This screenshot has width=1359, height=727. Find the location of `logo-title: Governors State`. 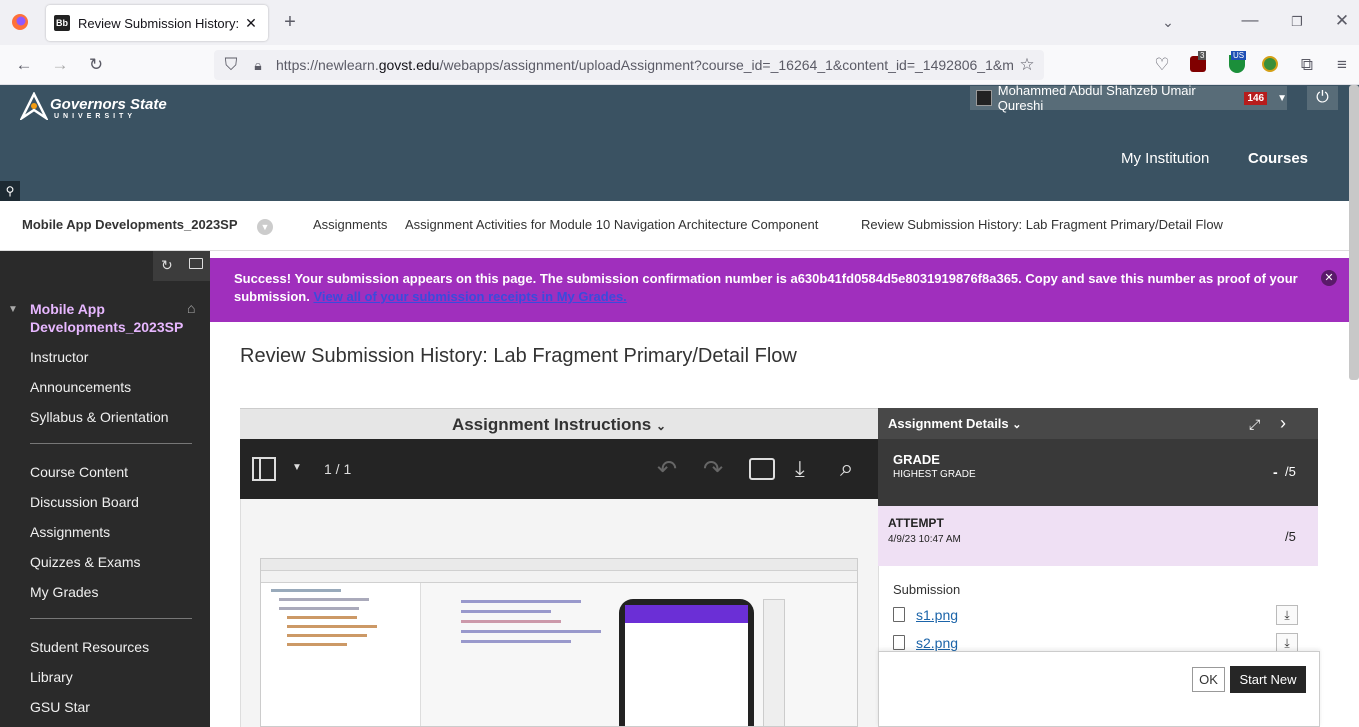

logo-title: Governors State is located at coordinates (108, 104).